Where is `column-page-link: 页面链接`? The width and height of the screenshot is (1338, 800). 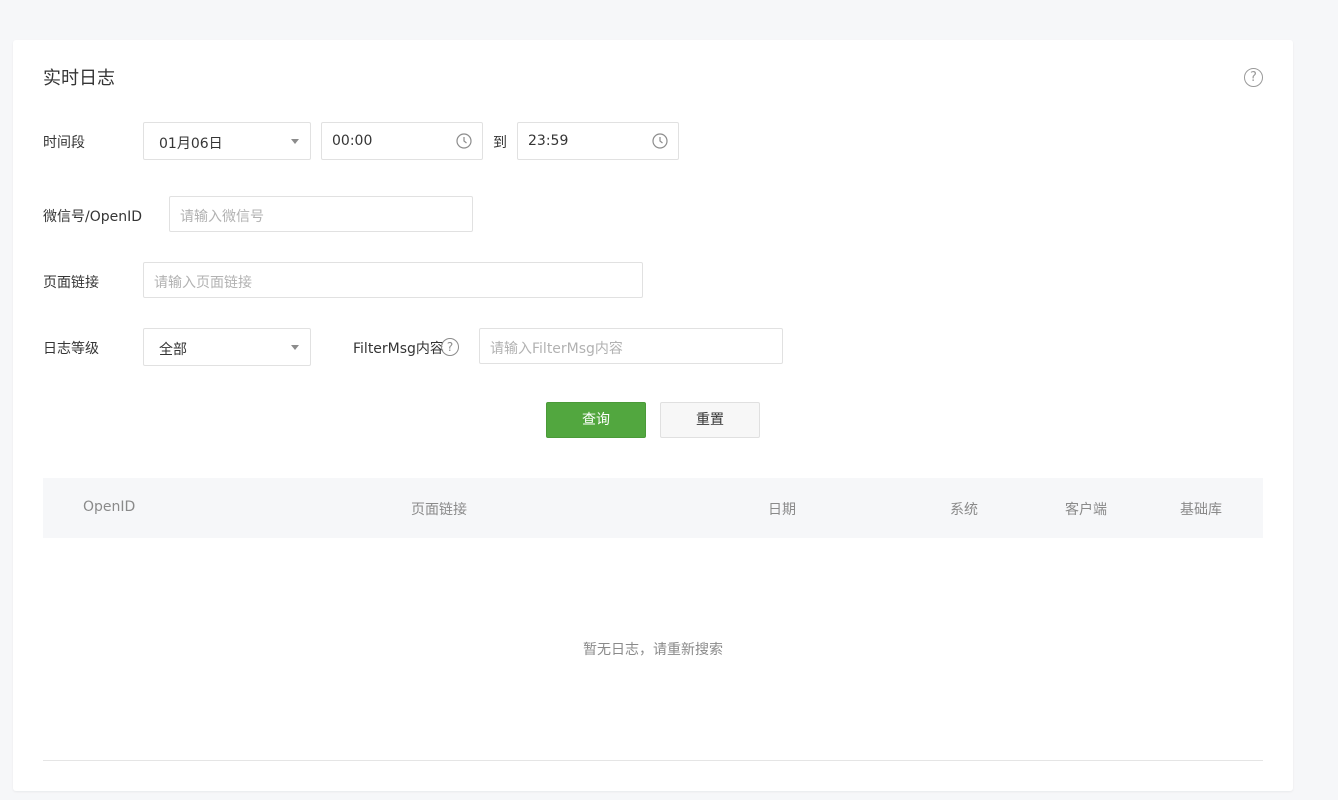
column-page-link: 页面链接 is located at coordinates (439, 510).